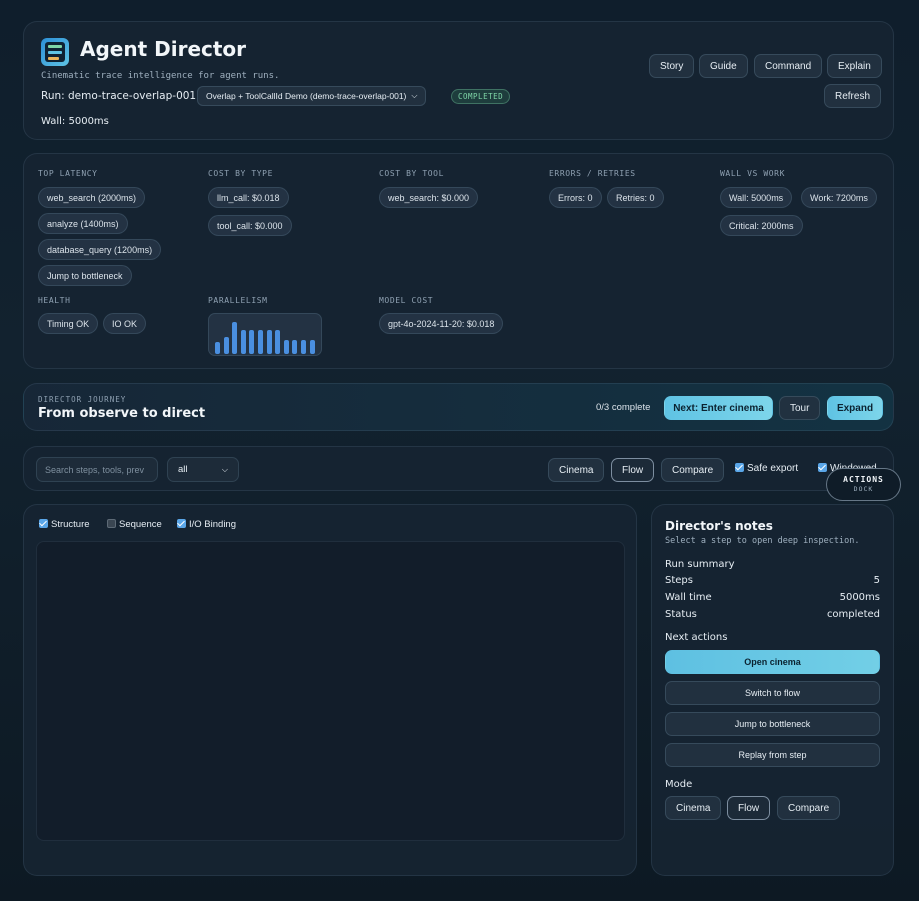 This screenshot has width=919, height=901. I want to click on search-placeholder: Search steps, tools, prev, so click(95, 469).